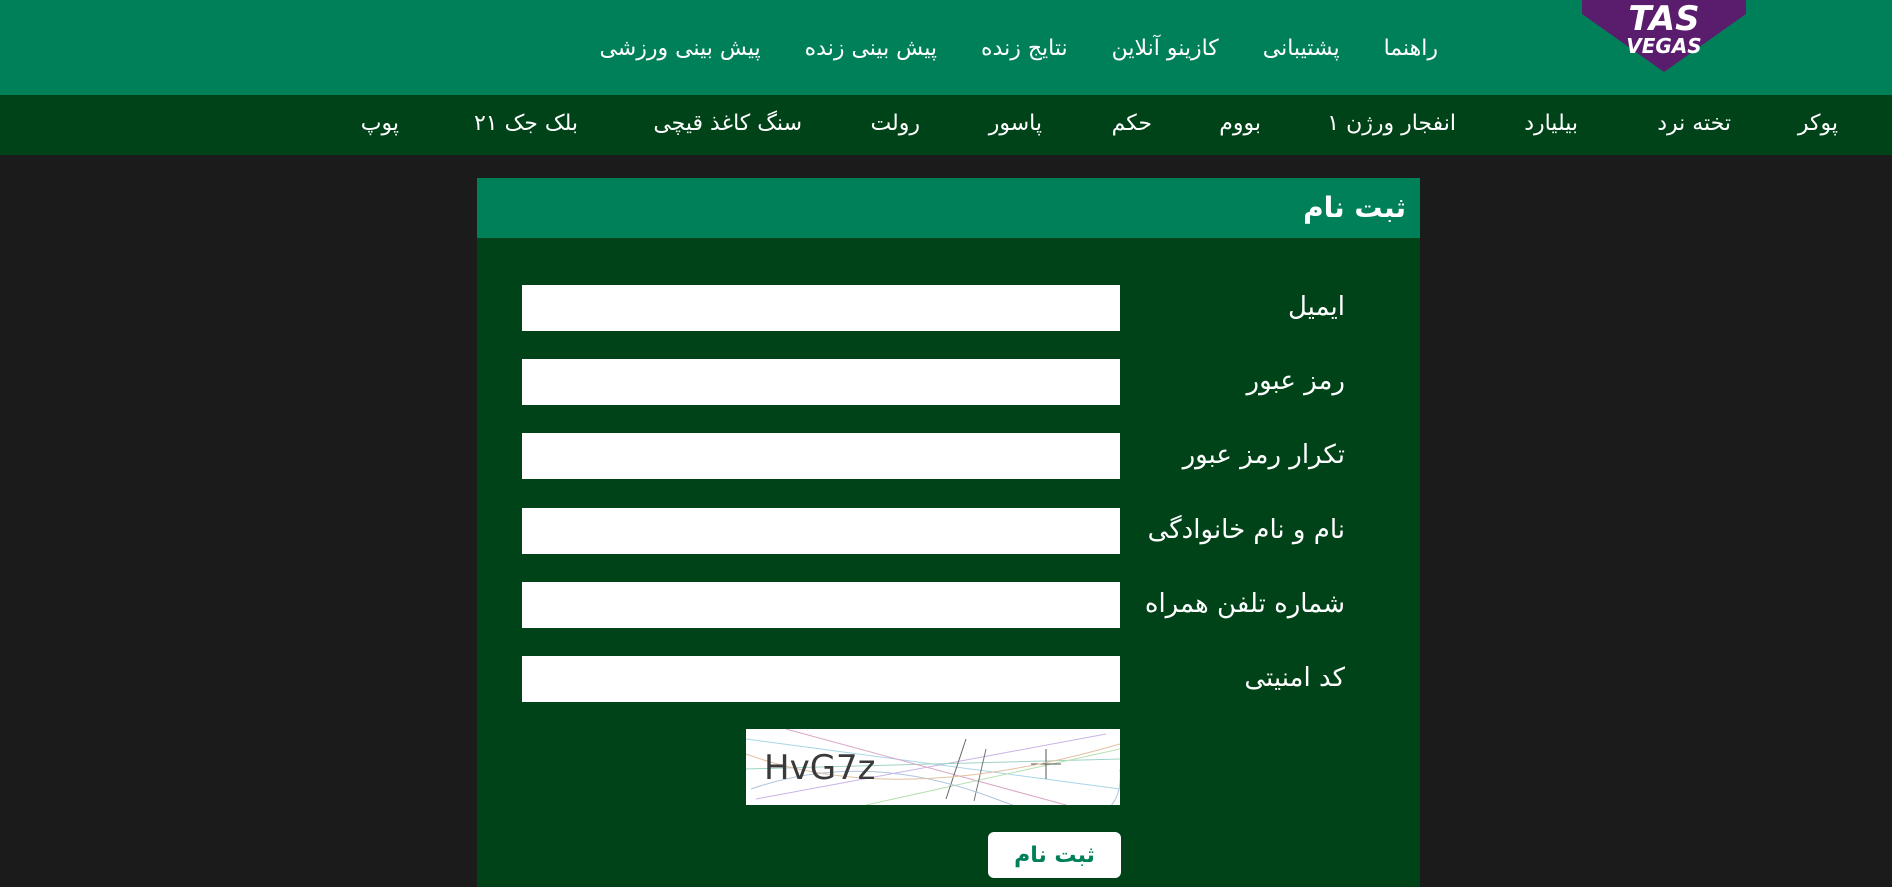 The width and height of the screenshot is (1892, 887). What do you see at coordinates (1391, 123) in the screenshot?
I see `game-crash: انفجار ورژن ۱` at bounding box center [1391, 123].